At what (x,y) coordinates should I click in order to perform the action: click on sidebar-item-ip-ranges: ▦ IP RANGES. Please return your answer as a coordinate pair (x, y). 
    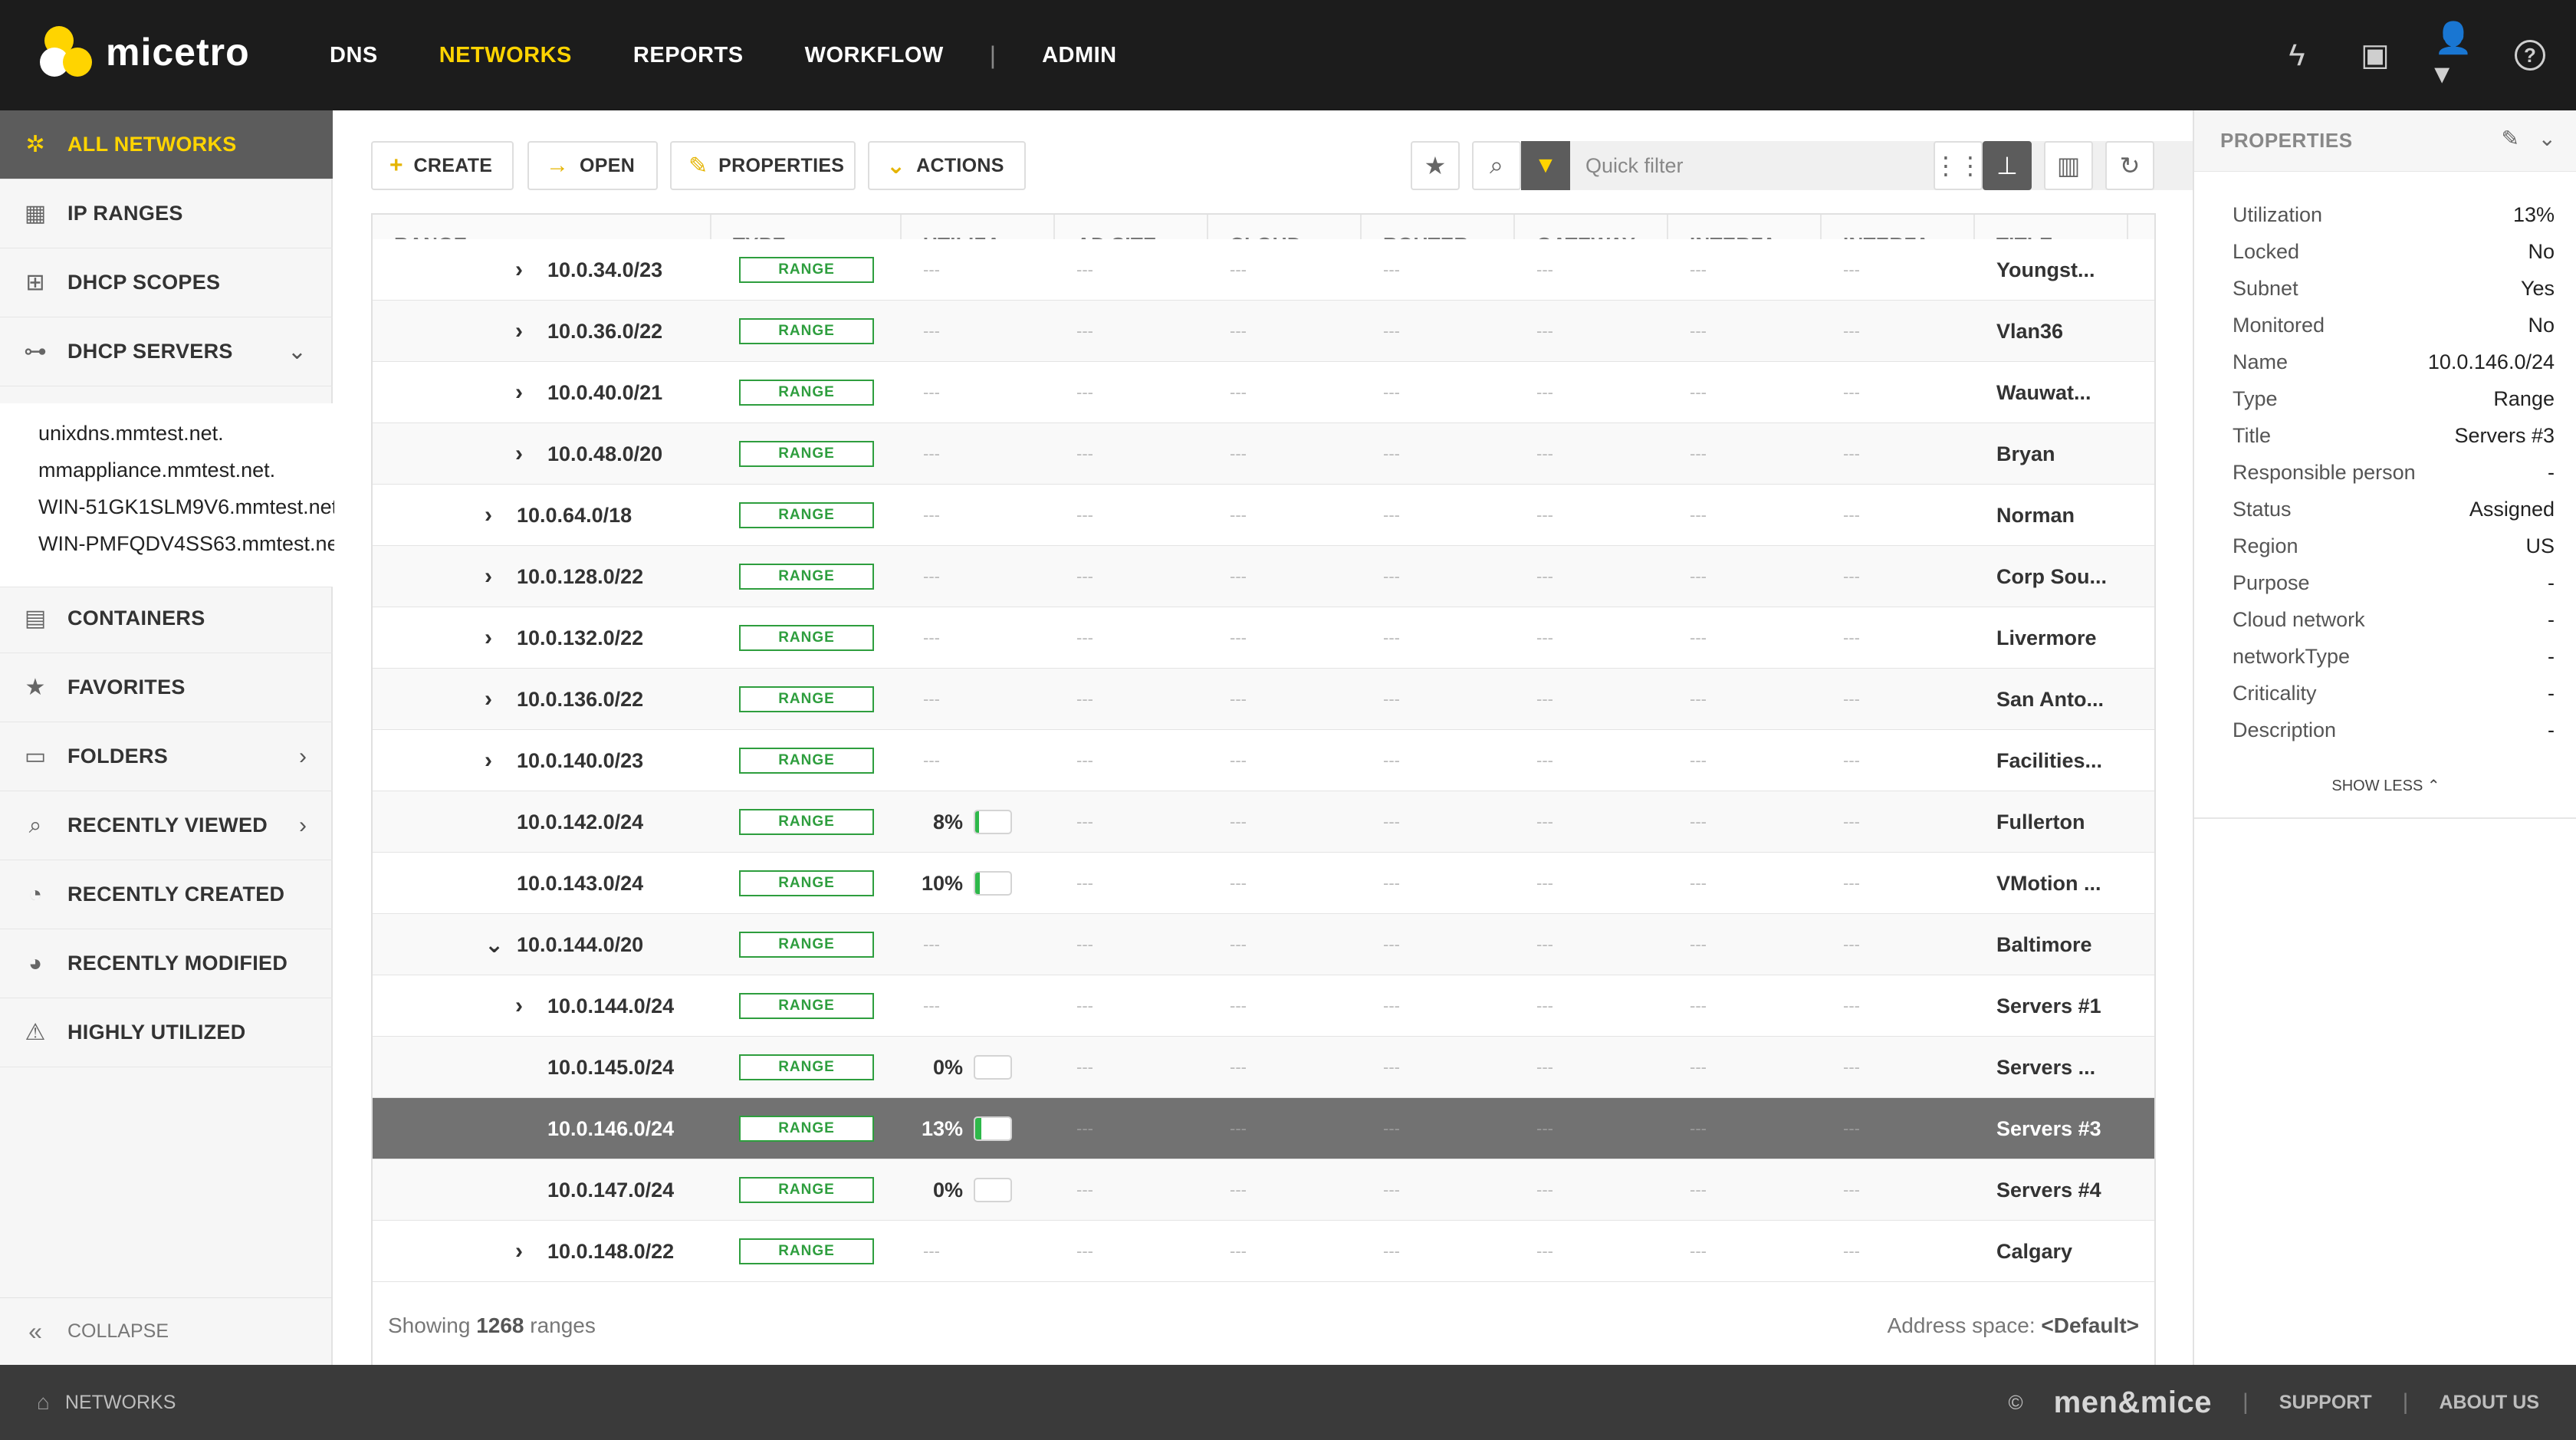
    Looking at the image, I should click on (166, 213).